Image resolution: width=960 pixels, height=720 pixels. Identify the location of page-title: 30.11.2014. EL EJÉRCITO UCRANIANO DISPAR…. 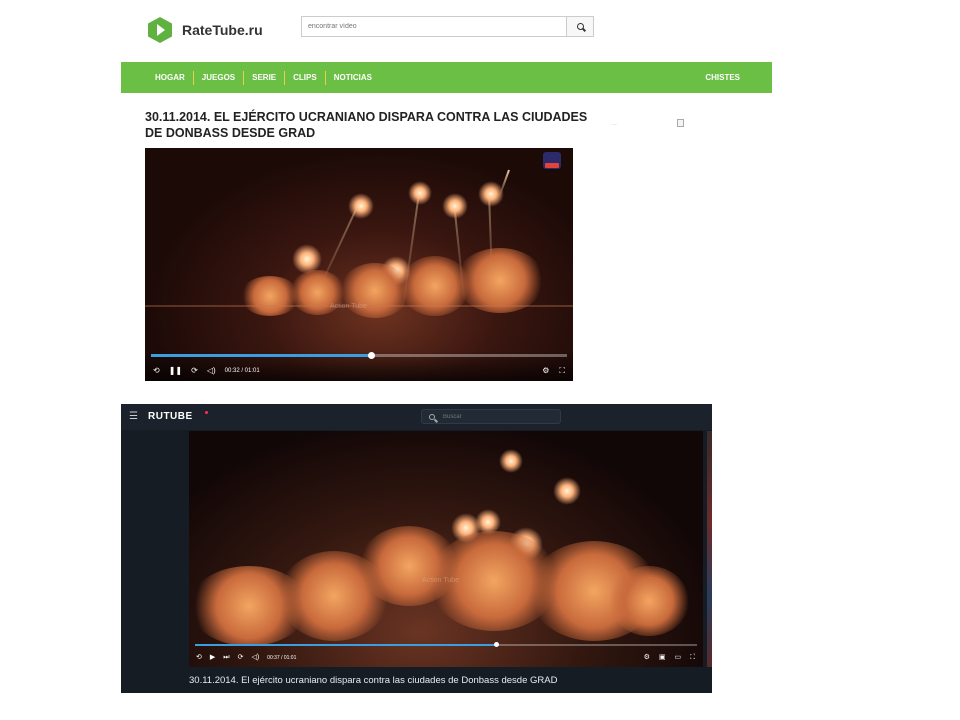
(366, 125).